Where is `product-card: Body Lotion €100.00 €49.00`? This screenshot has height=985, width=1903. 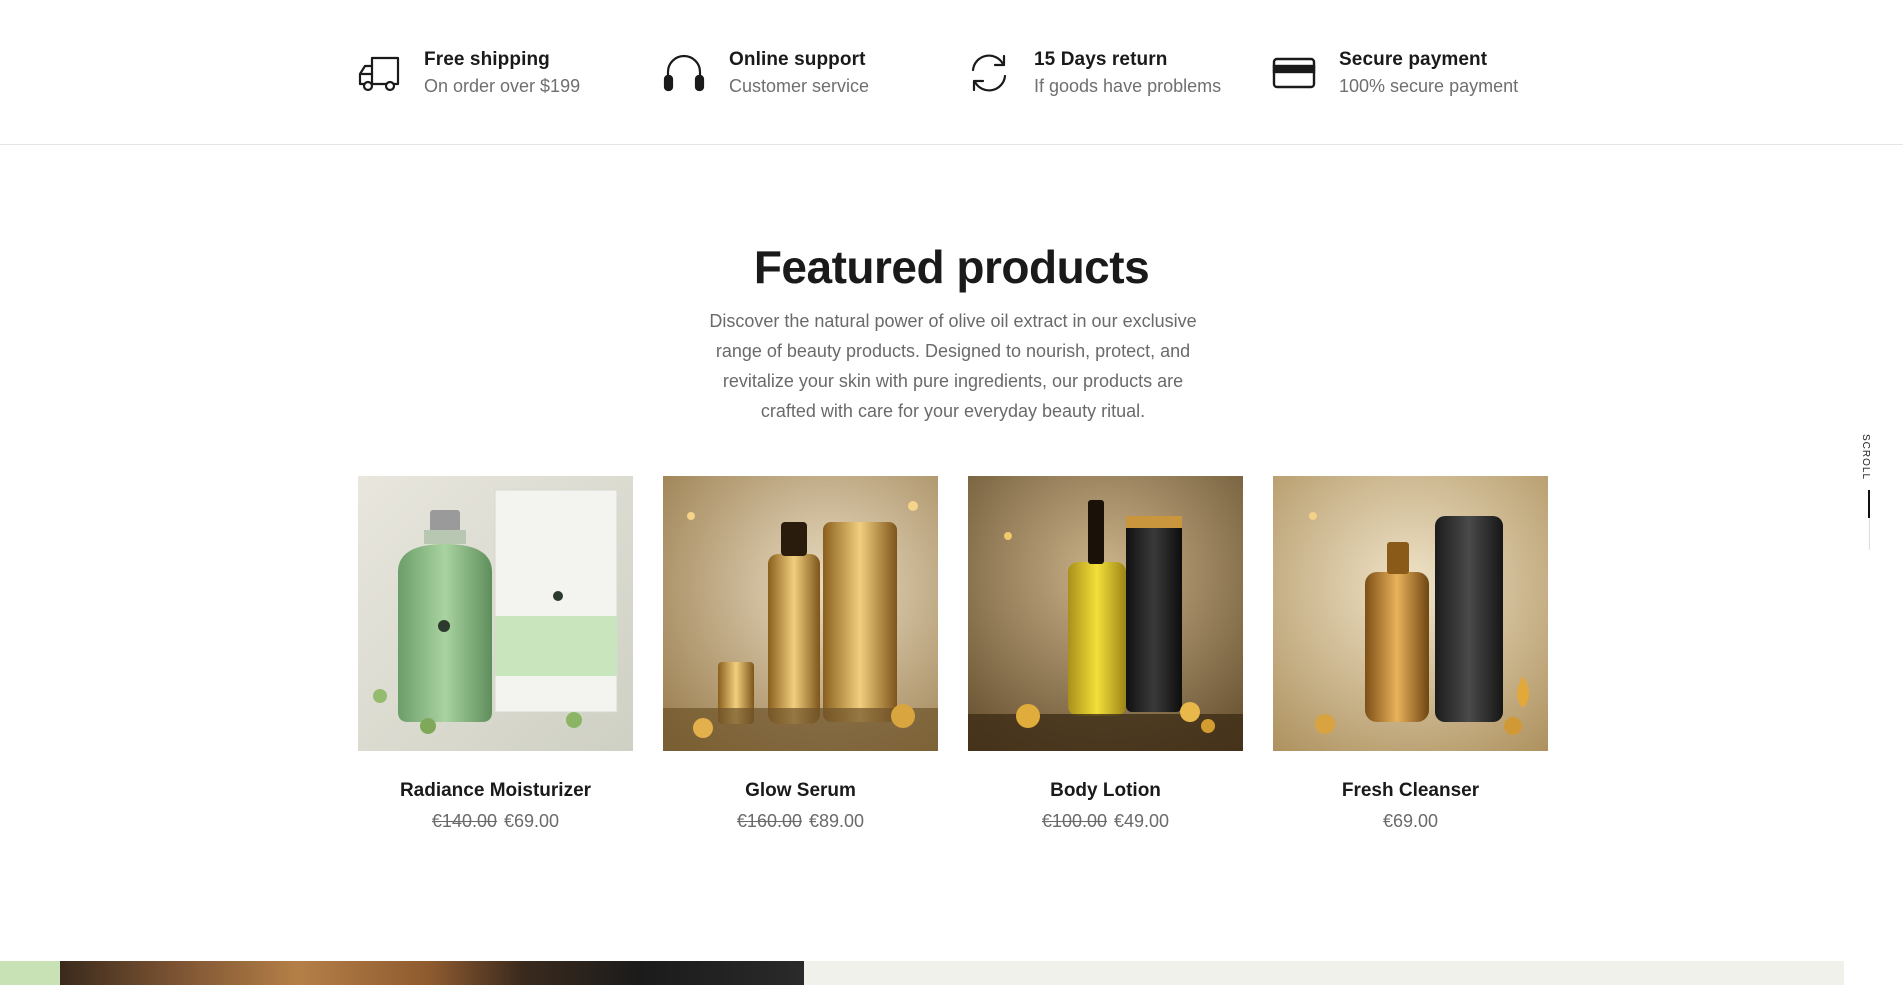 product-card: Body Lotion €100.00 €49.00 is located at coordinates (1105, 655).